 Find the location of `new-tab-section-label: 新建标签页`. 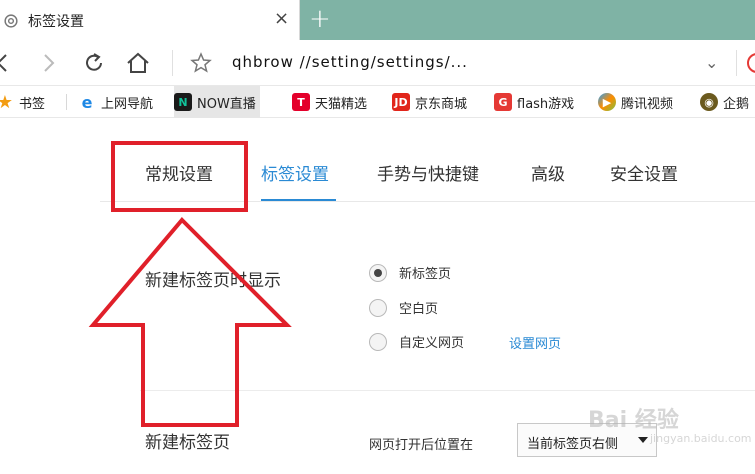

new-tab-section-label: 新建标签页 is located at coordinates (187, 443).